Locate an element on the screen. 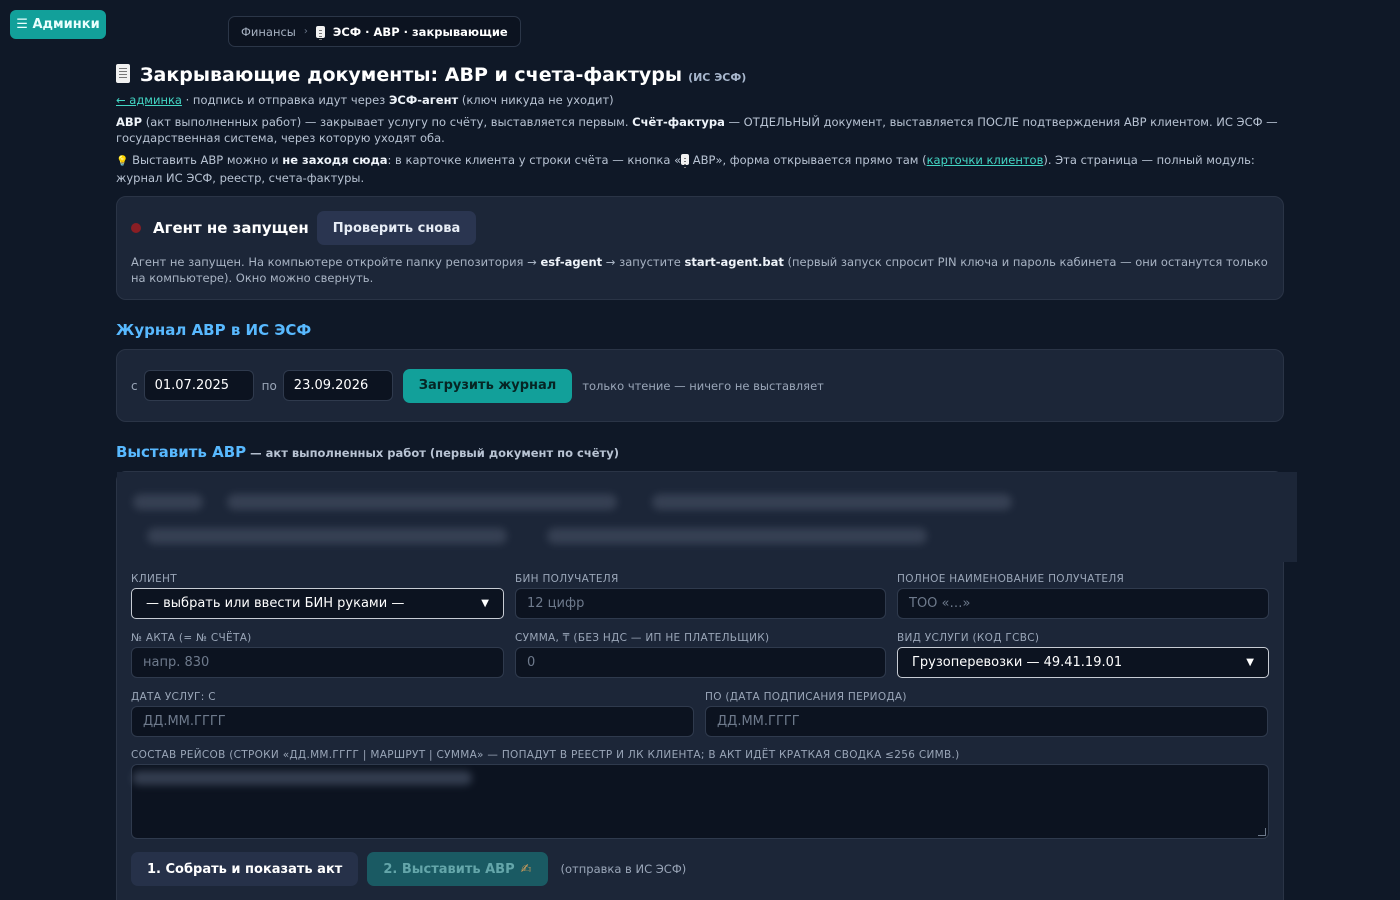  date-to-input: 23.09.2026 is located at coordinates (337, 385).